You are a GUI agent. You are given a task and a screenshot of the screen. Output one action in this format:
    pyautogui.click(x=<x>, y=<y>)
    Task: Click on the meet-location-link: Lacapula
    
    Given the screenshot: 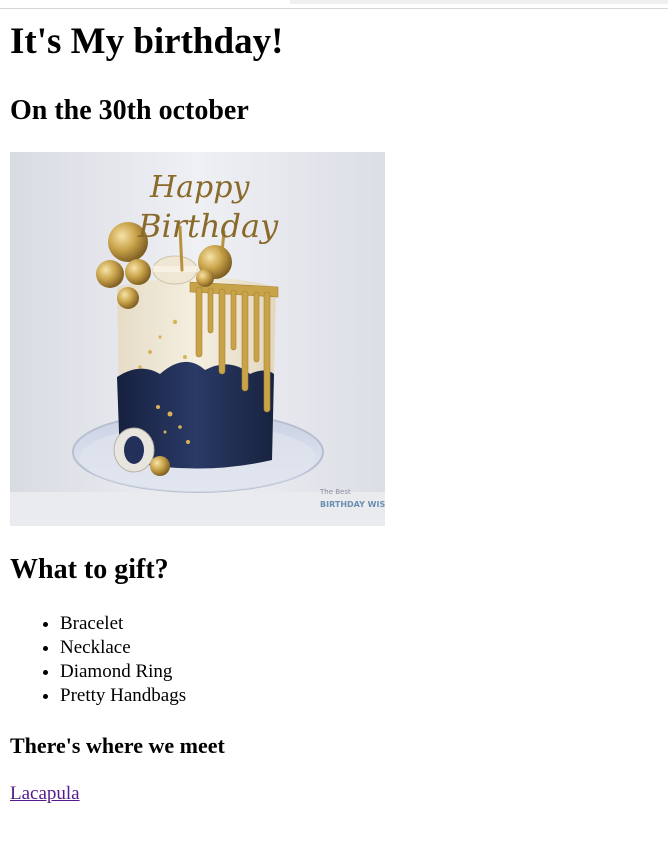 What is the action you would take?
    pyautogui.click(x=45, y=794)
    